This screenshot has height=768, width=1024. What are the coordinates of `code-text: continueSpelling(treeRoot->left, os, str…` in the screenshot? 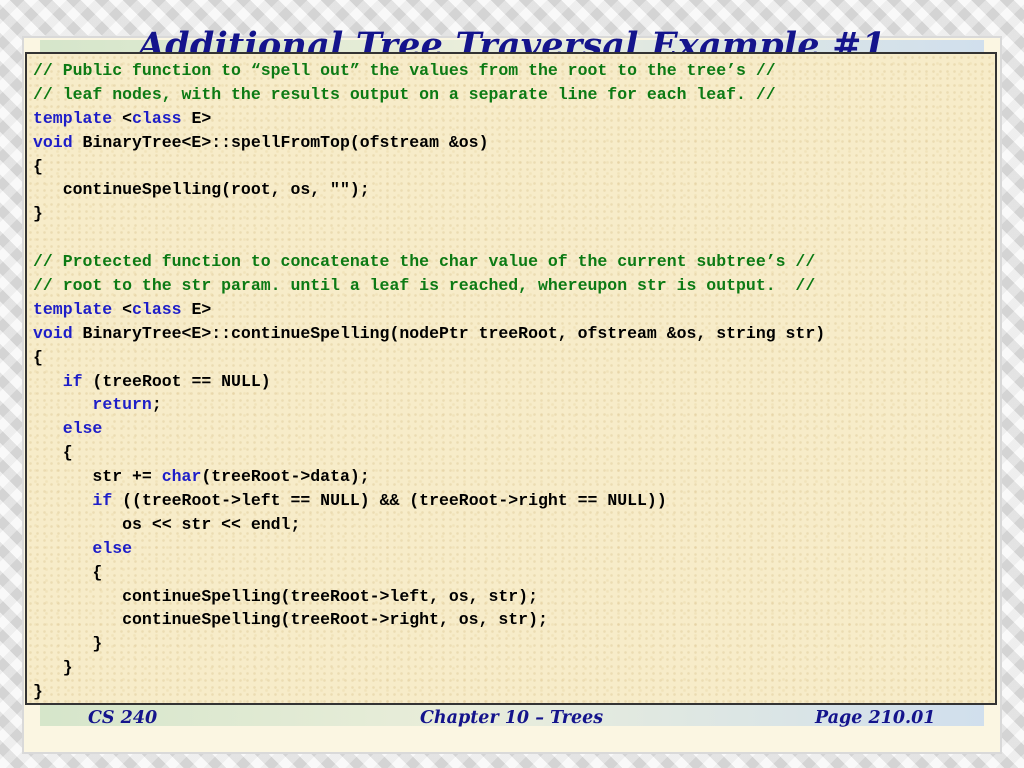 It's located at (285, 596).